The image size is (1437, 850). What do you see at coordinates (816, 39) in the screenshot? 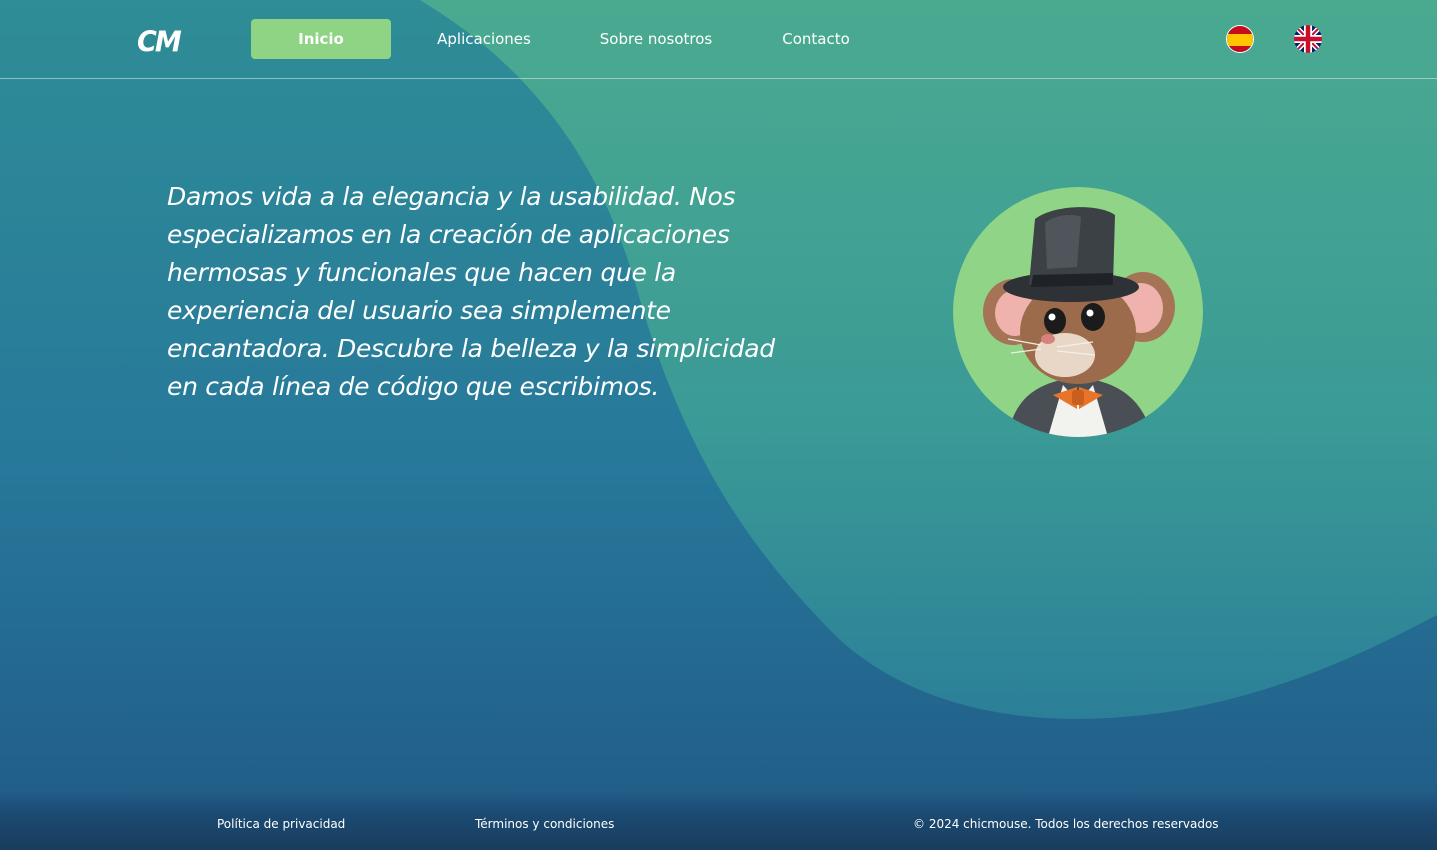
I see `nav-contacto: Contacto` at bounding box center [816, 39].